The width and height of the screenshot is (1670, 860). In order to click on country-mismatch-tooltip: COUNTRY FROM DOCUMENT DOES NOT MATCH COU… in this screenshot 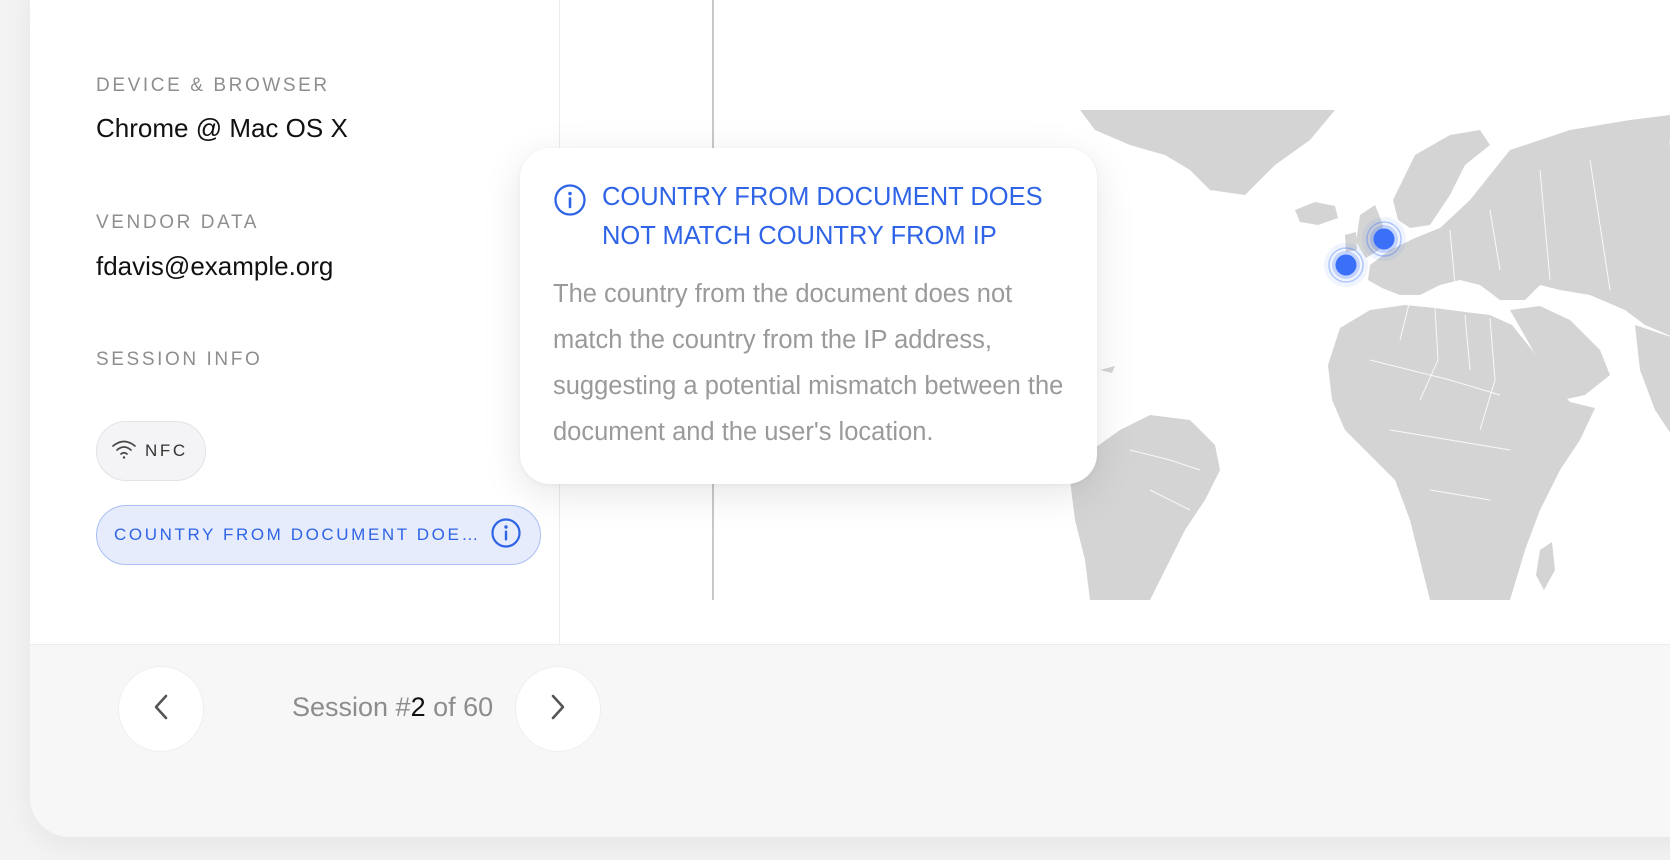, I will do `click(808, 316)`.